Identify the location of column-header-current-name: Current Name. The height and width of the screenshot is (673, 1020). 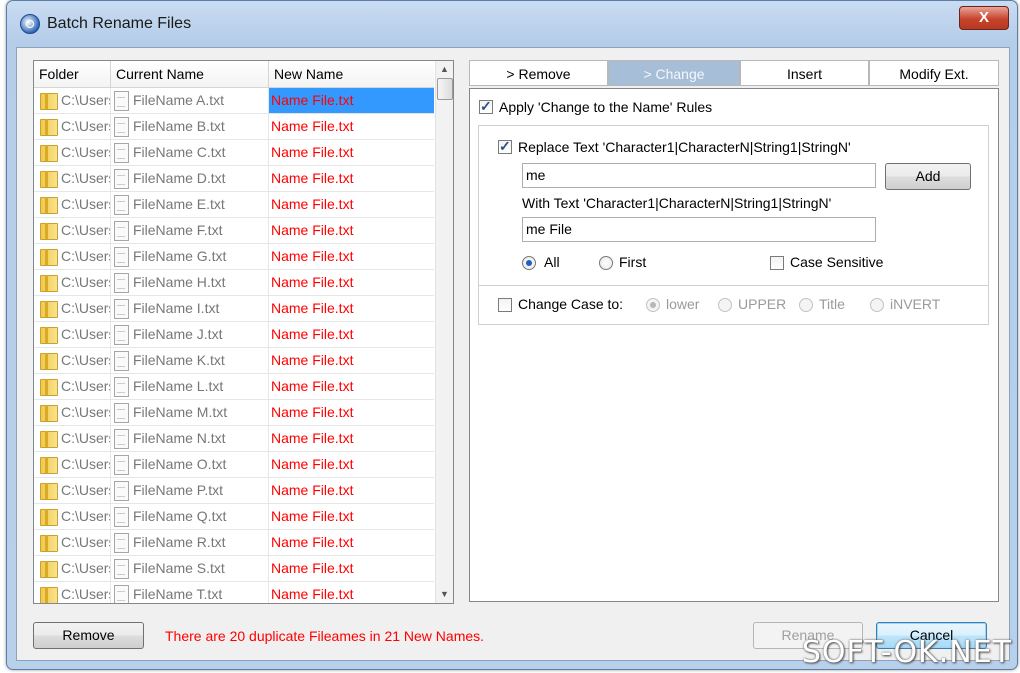
(190, 74).